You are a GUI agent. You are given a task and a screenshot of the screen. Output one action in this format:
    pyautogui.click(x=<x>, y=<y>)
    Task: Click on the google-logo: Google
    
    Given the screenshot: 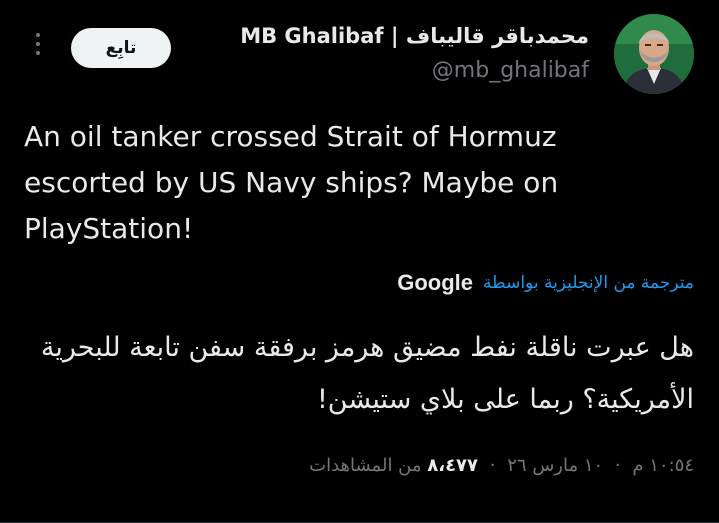 What is the action you would take?
    pyautogui.click(x=435, y=282)
    